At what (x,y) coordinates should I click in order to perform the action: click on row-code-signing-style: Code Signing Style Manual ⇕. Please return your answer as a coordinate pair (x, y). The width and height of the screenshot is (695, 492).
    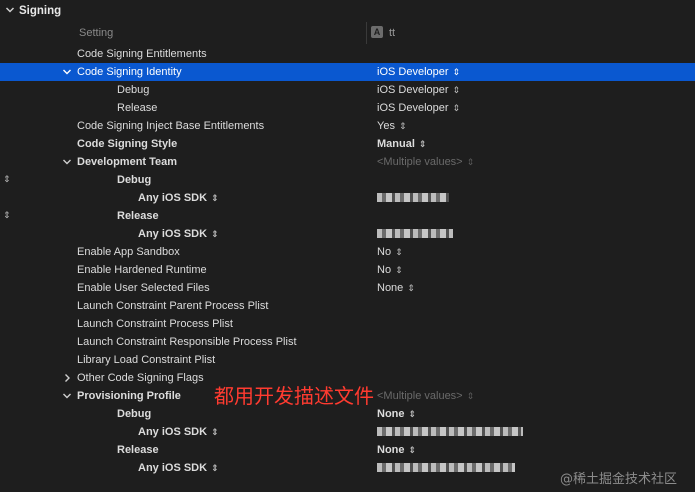
    Looking at the image, I should click on (347, 144).